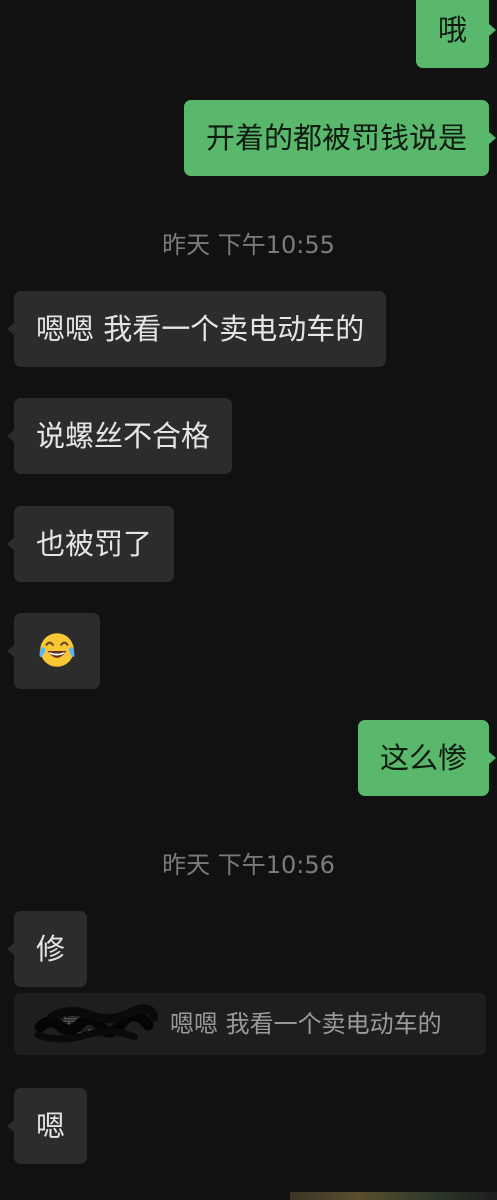 Image resolution: width=497 pixels, height=1200 pixels. What do you see at coordinates (57, 650) in the screenshot?
I see `face-with-tears-of-joy-icon` at bounding box center [57, 650].